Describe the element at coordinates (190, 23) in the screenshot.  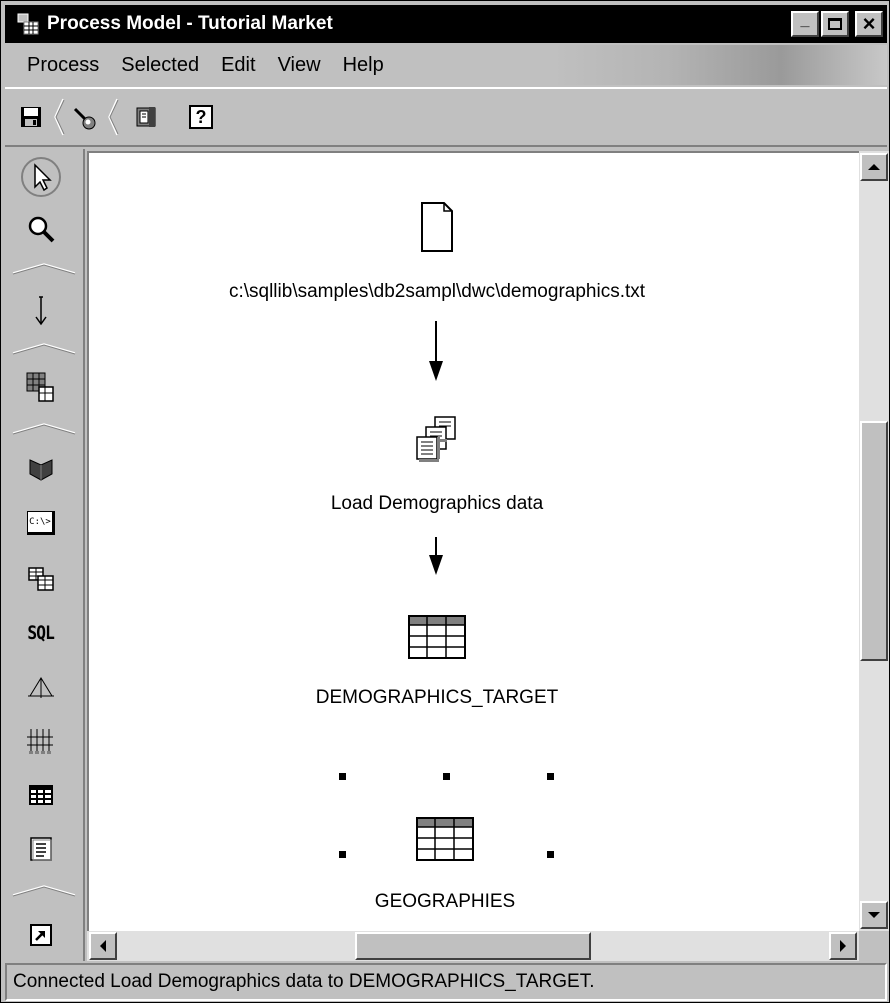
I see `window-title: Process Model - Tutorial Market` at that location.